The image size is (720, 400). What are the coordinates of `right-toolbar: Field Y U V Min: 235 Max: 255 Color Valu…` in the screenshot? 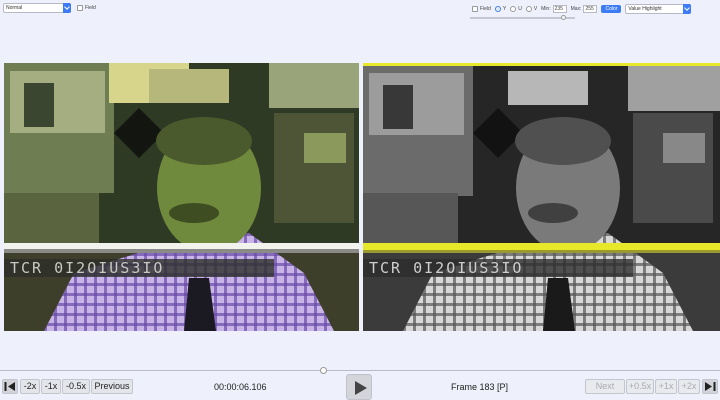 It's located at (582, 9).